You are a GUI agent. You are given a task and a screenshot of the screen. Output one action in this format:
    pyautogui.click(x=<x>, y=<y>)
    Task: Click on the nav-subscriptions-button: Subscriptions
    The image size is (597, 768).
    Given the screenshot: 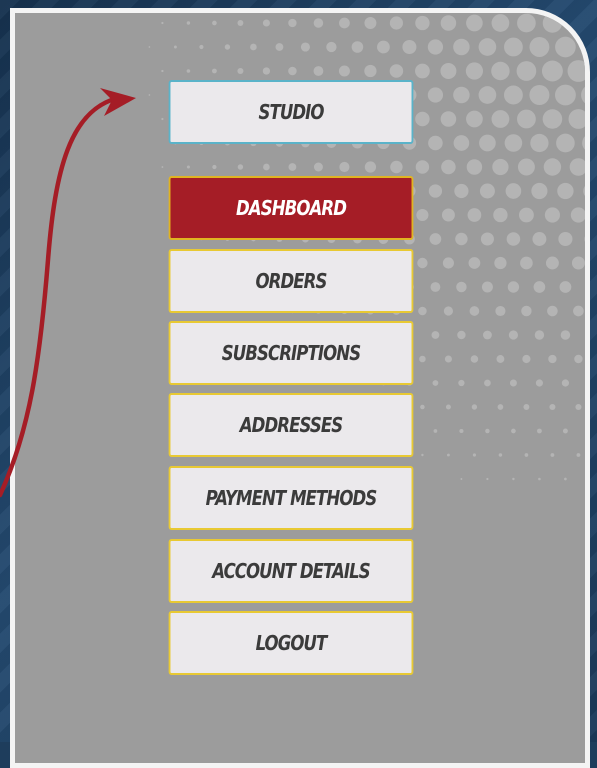 What is the action you would take?
    pyautogui.click(x=291, y=353)
    